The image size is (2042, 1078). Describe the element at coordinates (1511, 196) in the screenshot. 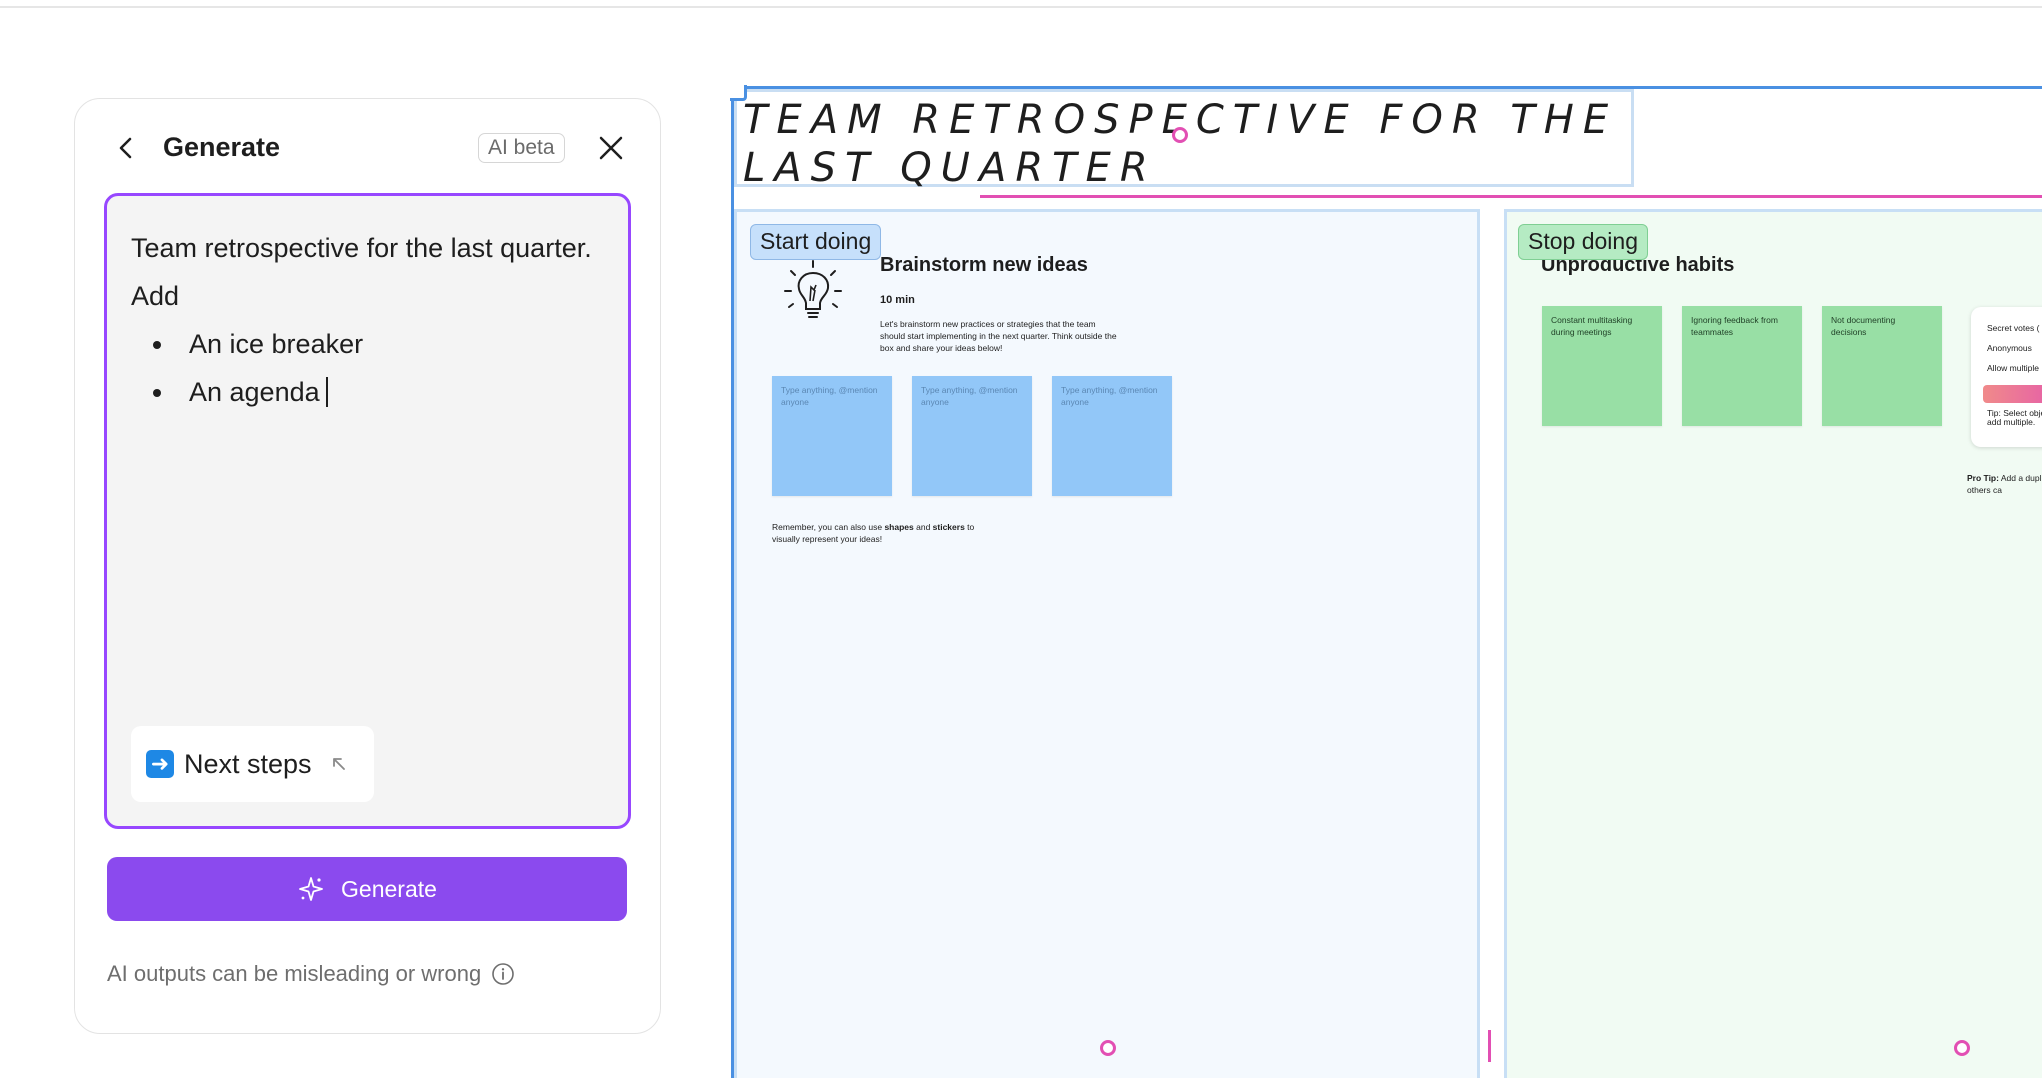

I see `connector-line` at that location.